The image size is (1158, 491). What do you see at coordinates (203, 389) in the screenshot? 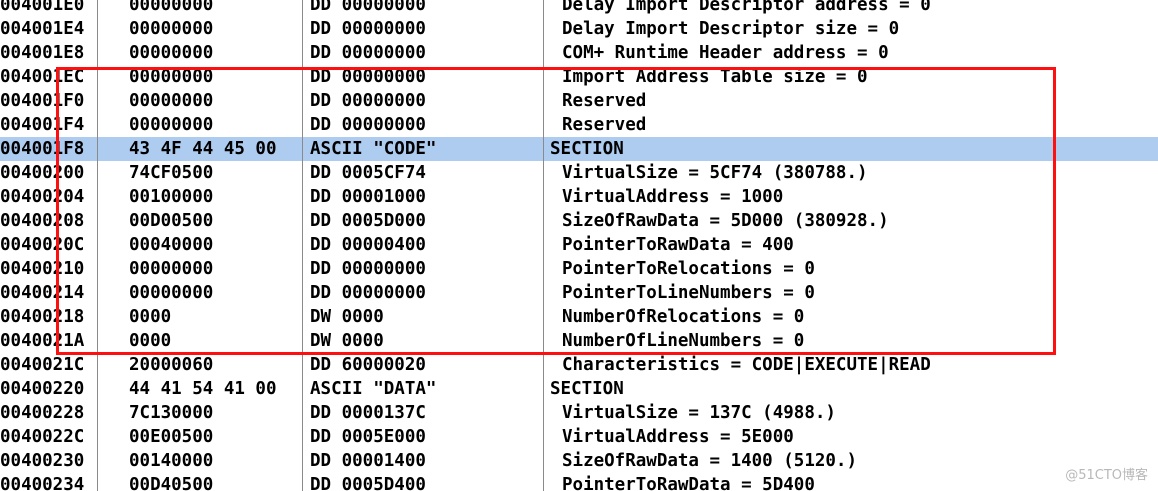
I see `row-hex-bytes: 44 41 54 41 00` at bounding box center [203, 389].